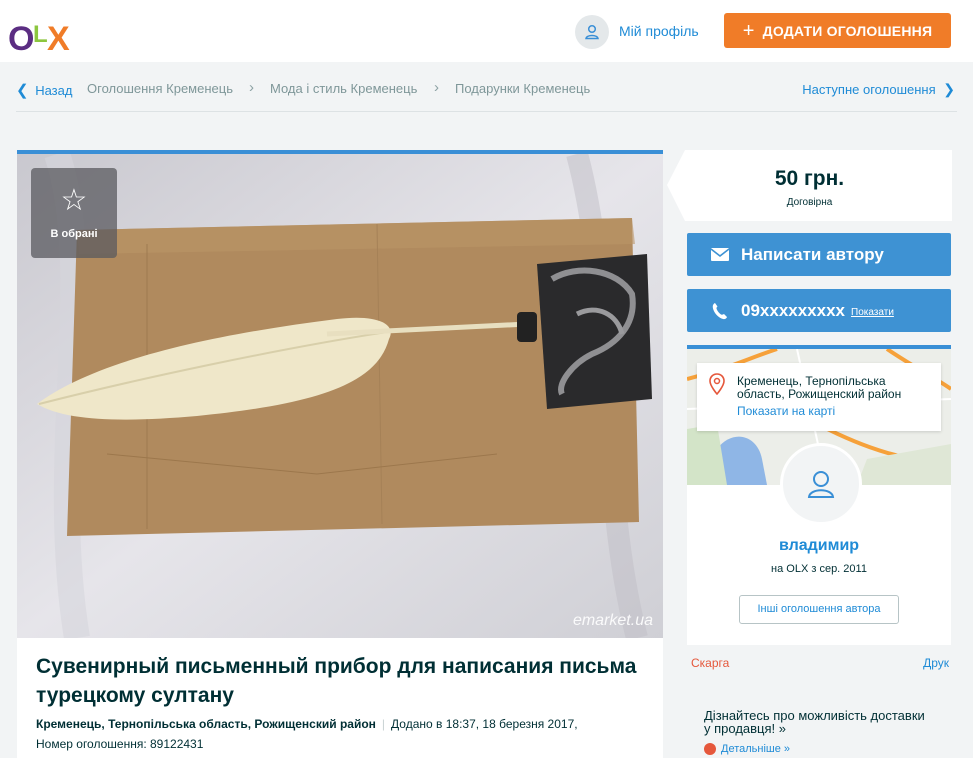 This screenshot has width=973, height=758. I want to click on breadcrumb-item-listings: Оголошення Кременець, so click(160, 88).